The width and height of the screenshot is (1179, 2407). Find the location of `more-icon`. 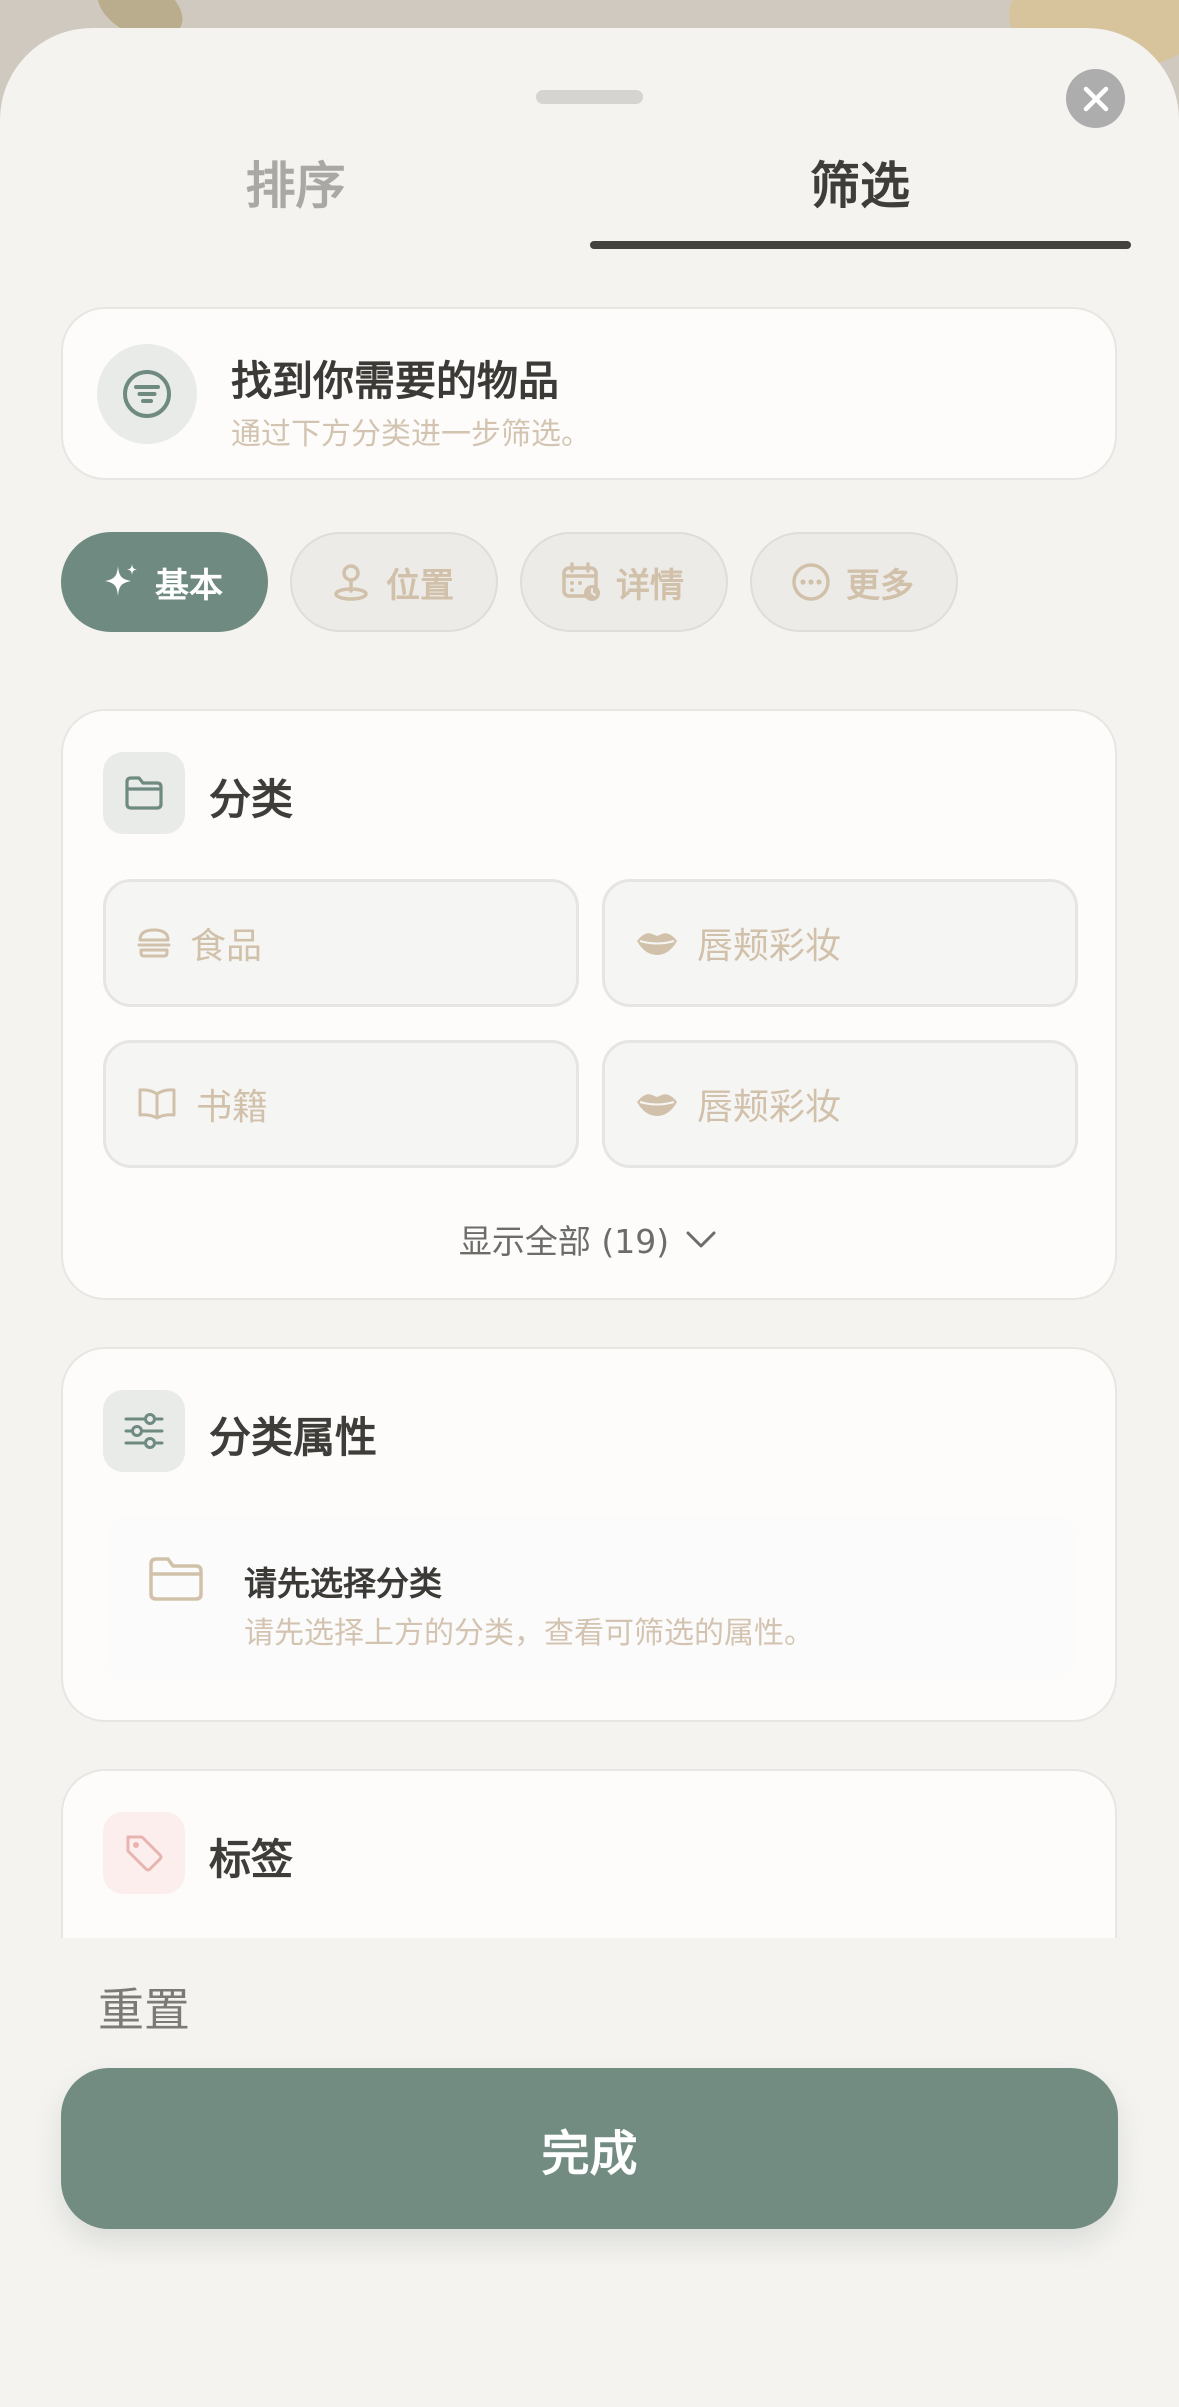

more-icon is located at coordinates (811, 582).